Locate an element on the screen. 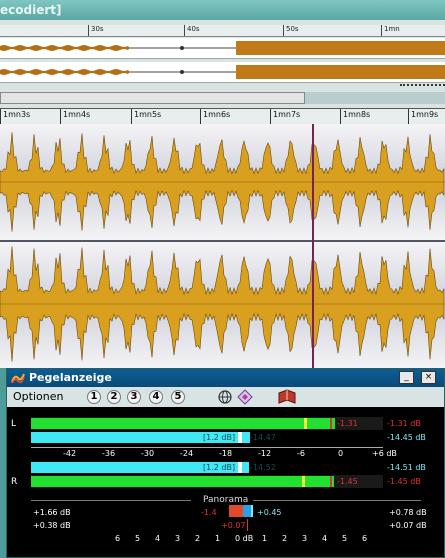 The width and height of the screenshot is (445, 558). left-rms-marker is located at coordinates (240, 437).